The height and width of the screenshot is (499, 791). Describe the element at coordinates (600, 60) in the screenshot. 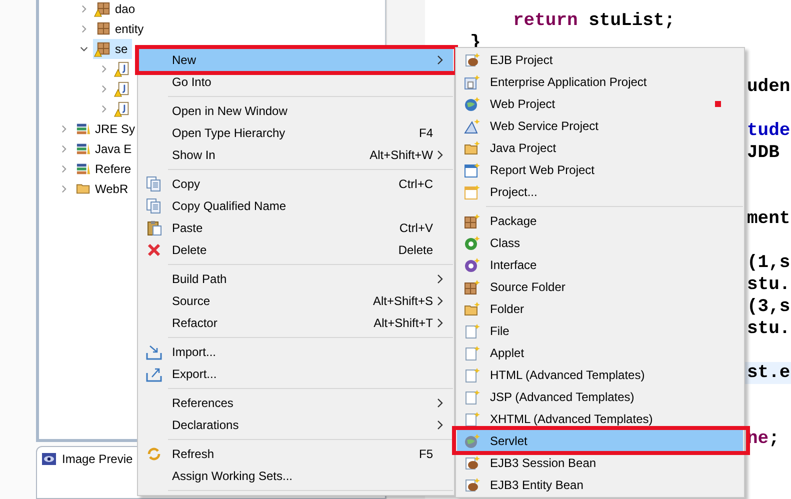

I see `menu-item: EJB Project` at that location.